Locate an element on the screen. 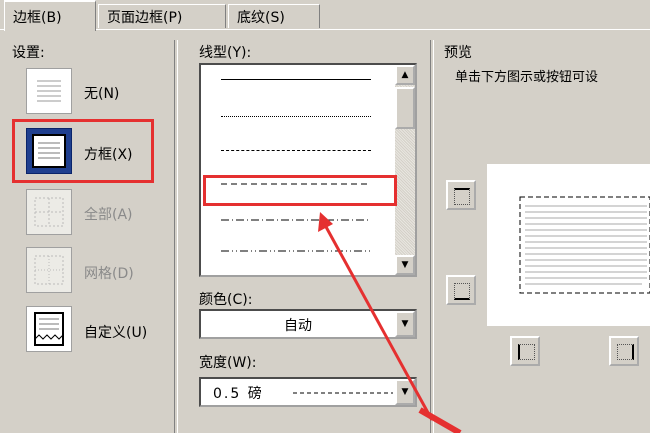  tab-borders: 边框(B) is located at coordinates (50, 15).